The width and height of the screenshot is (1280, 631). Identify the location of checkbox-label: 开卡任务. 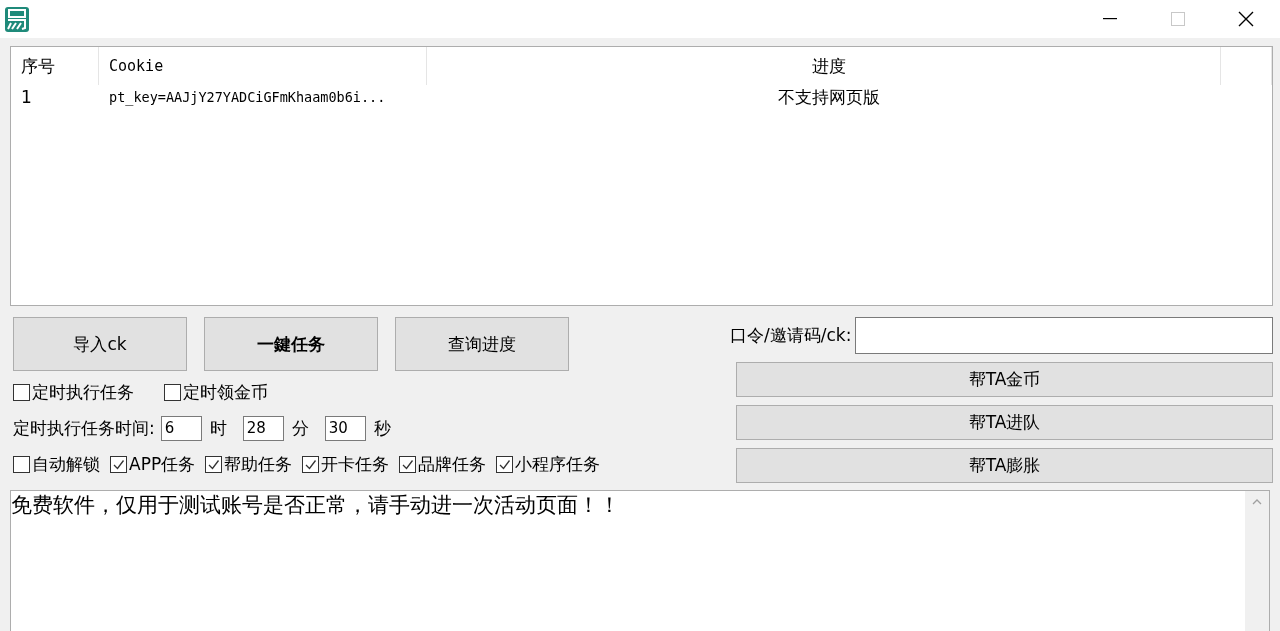
(355, 464).